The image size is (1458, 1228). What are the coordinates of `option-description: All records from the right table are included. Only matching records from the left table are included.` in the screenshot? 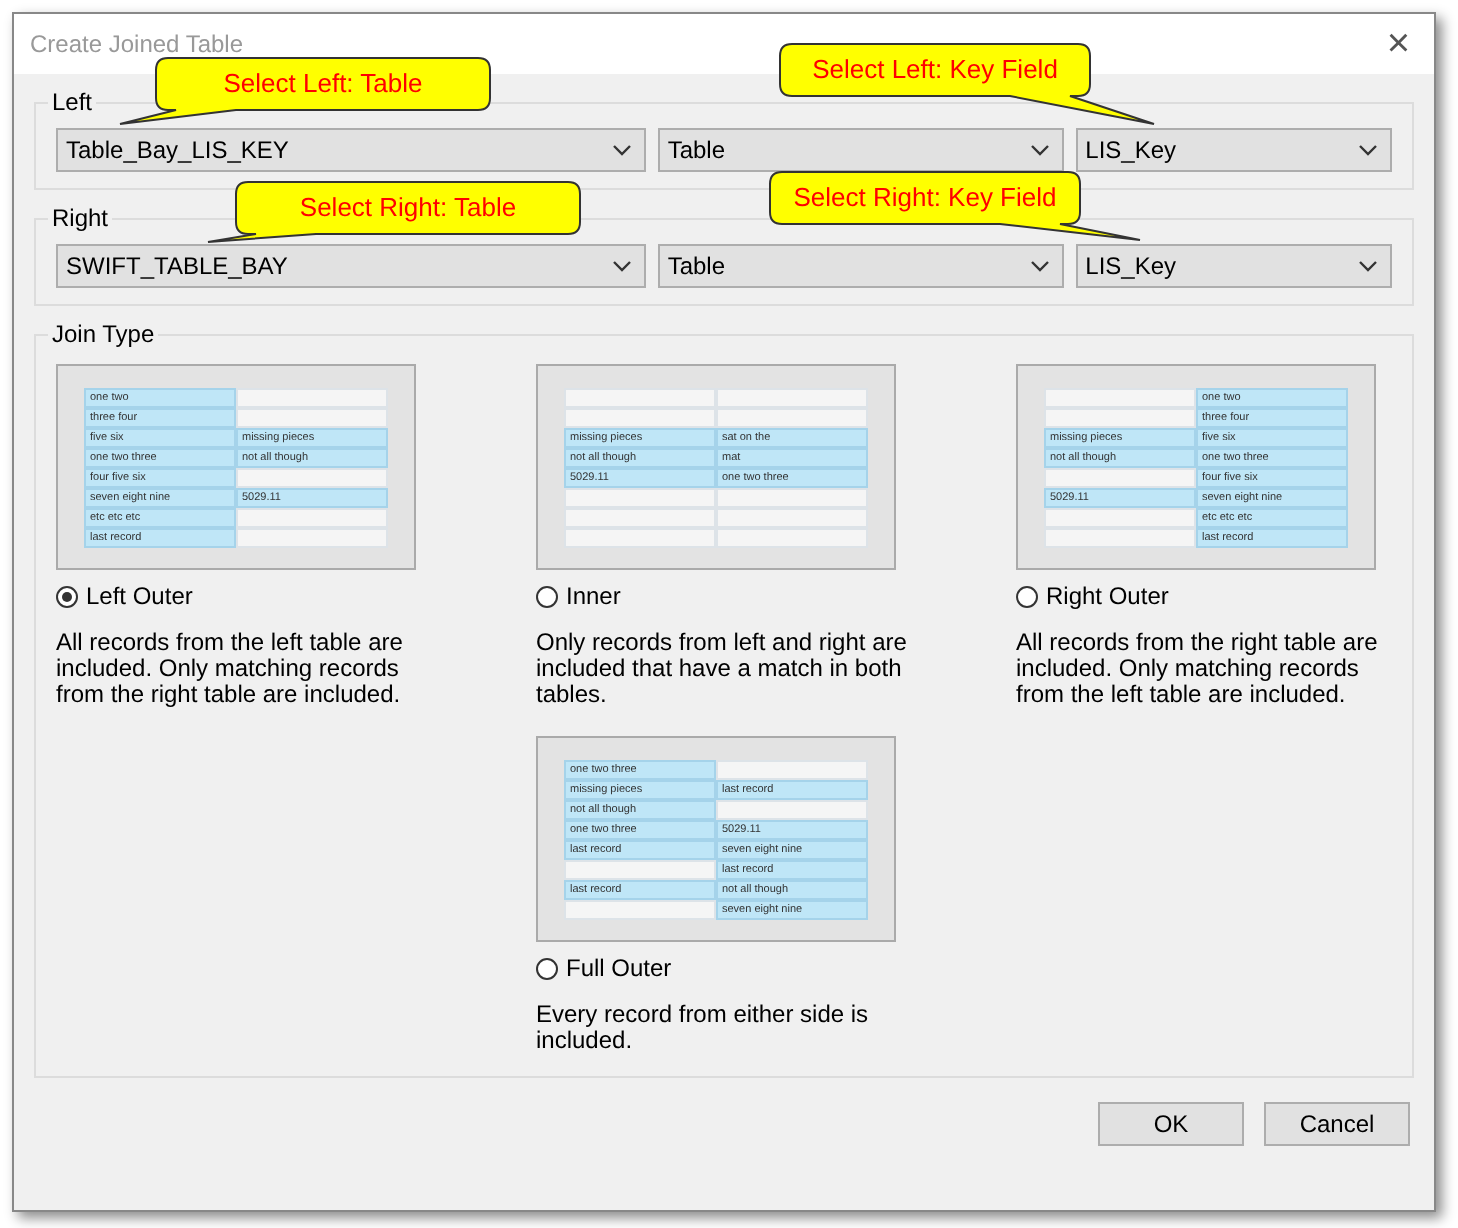 It's located at (1198, 669).